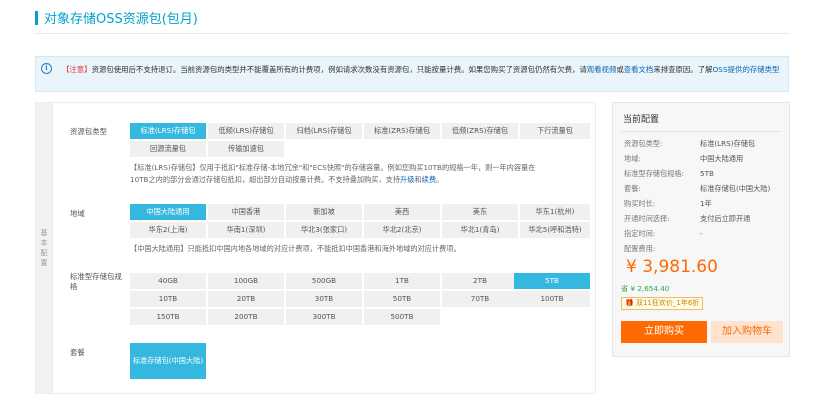 This screenshot has width=839, height=400. Describe the element at coordinates (654, 173) in the screenshot. I see `summary-key: 标准型存储包规格:` at that location.